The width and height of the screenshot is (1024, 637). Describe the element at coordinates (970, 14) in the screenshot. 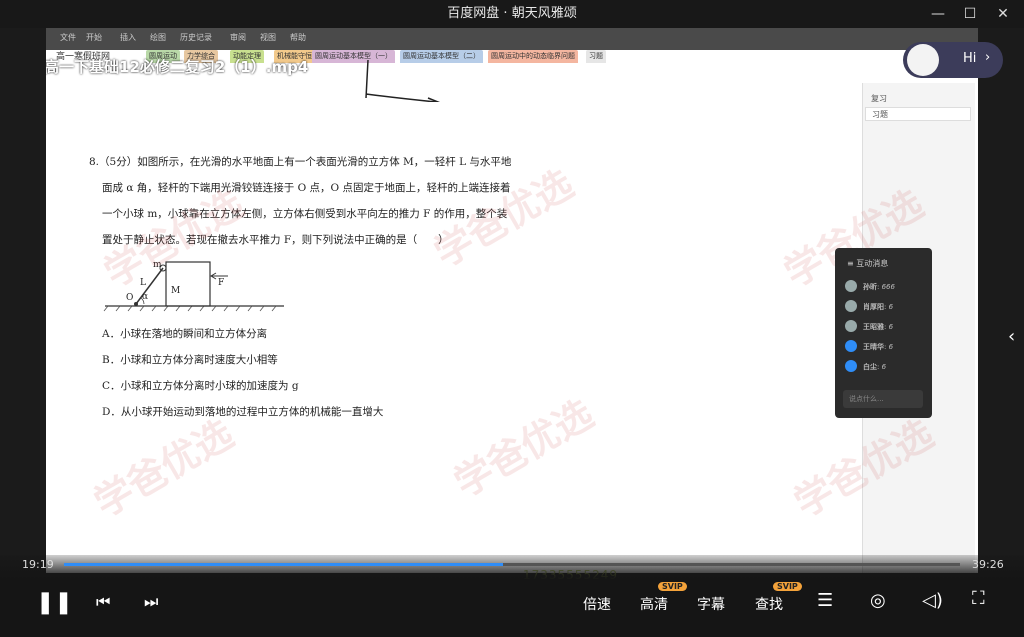

I see `maximize-button: ☐` at that location.